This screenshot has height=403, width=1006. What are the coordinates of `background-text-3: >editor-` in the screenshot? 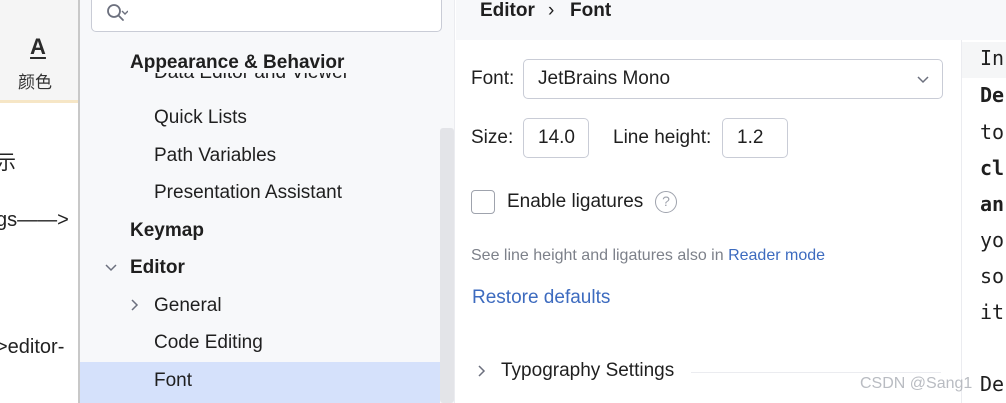 It's located at (32, 347).